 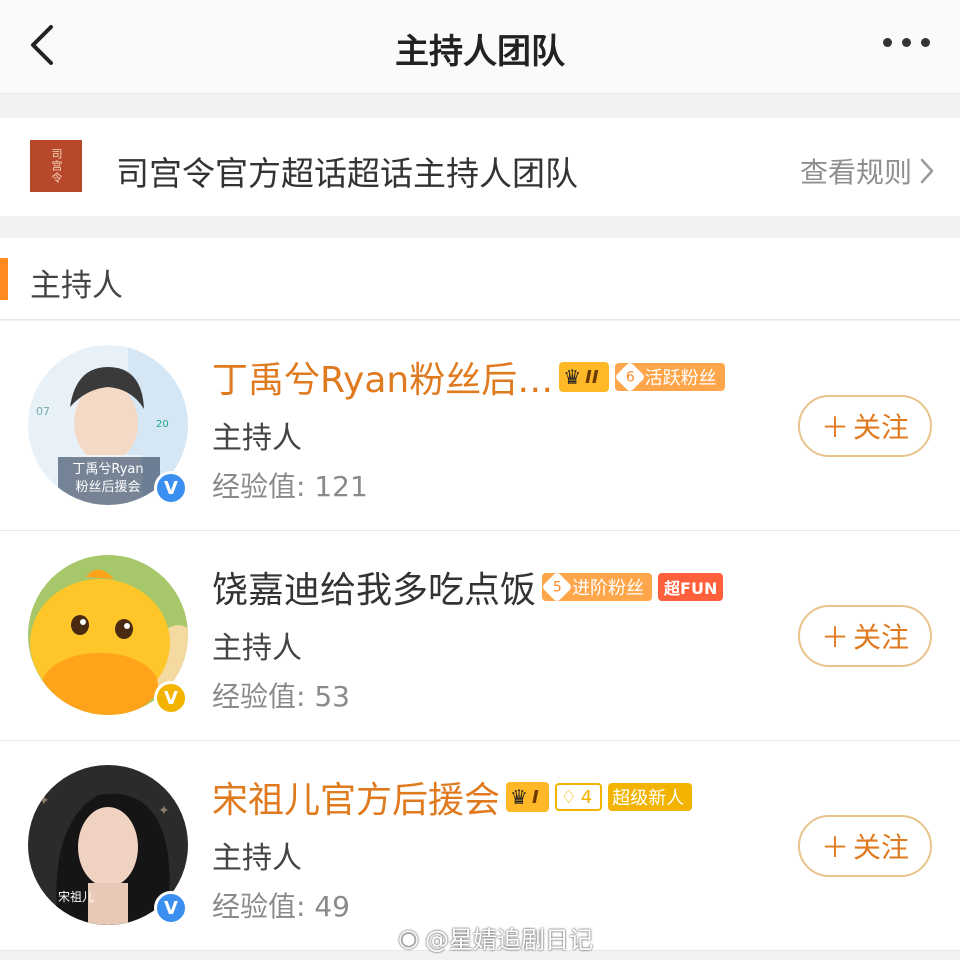 I want to click on topic-group-card: 司宫令 司宫令官方超话超话主持人团队 查看规则, so click(x=480, y=167).